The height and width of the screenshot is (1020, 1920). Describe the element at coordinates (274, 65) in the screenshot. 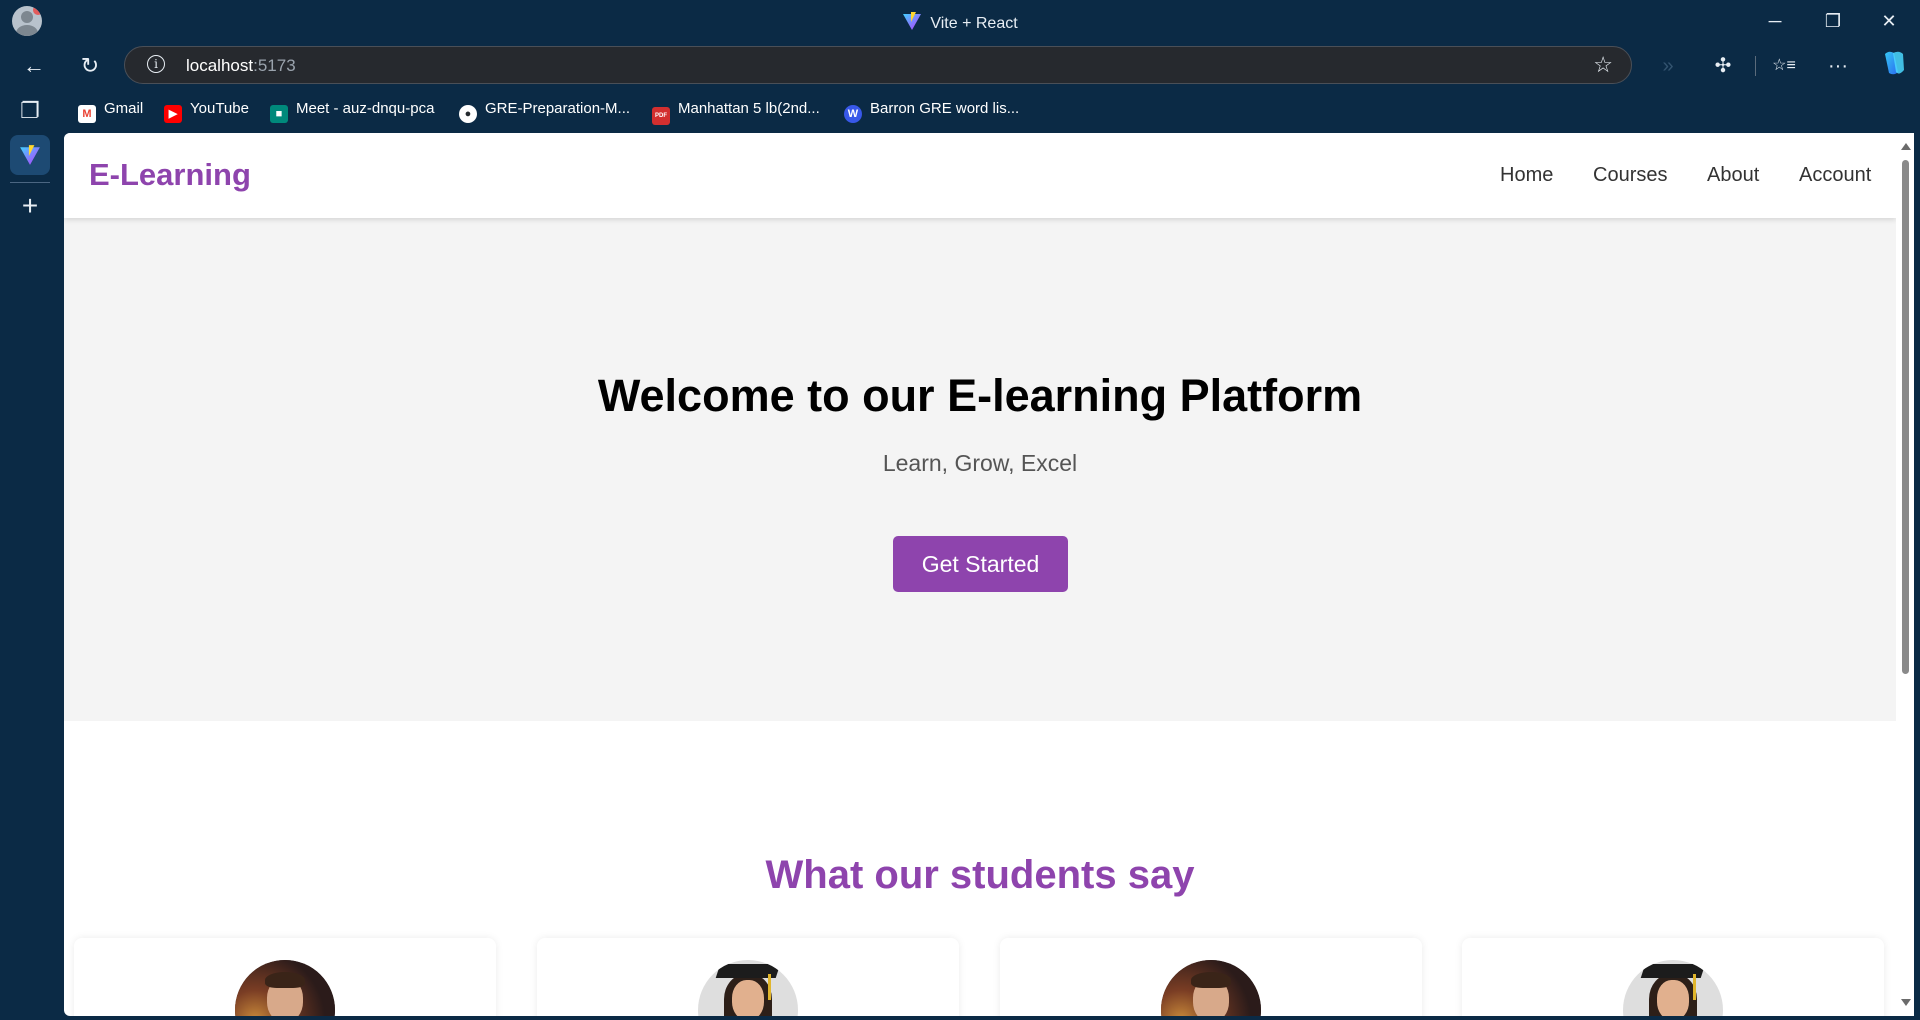

I see `url-port: :5173` at that location.